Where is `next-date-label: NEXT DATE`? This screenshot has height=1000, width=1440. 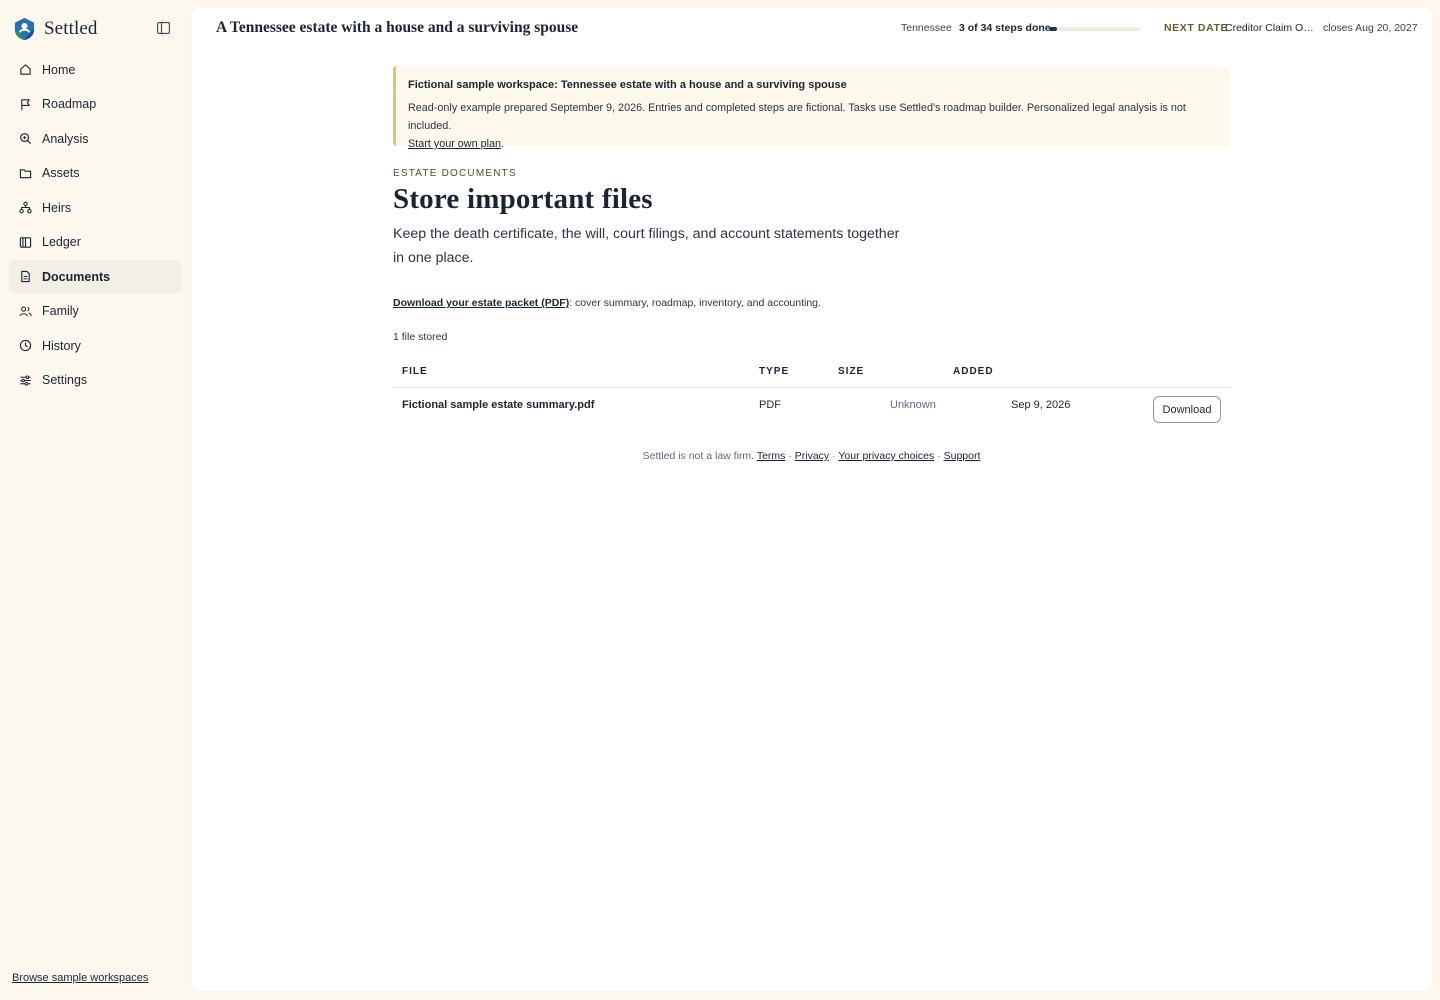 next-date-label: NEXT DATE is located at coordinates (1196, 28).